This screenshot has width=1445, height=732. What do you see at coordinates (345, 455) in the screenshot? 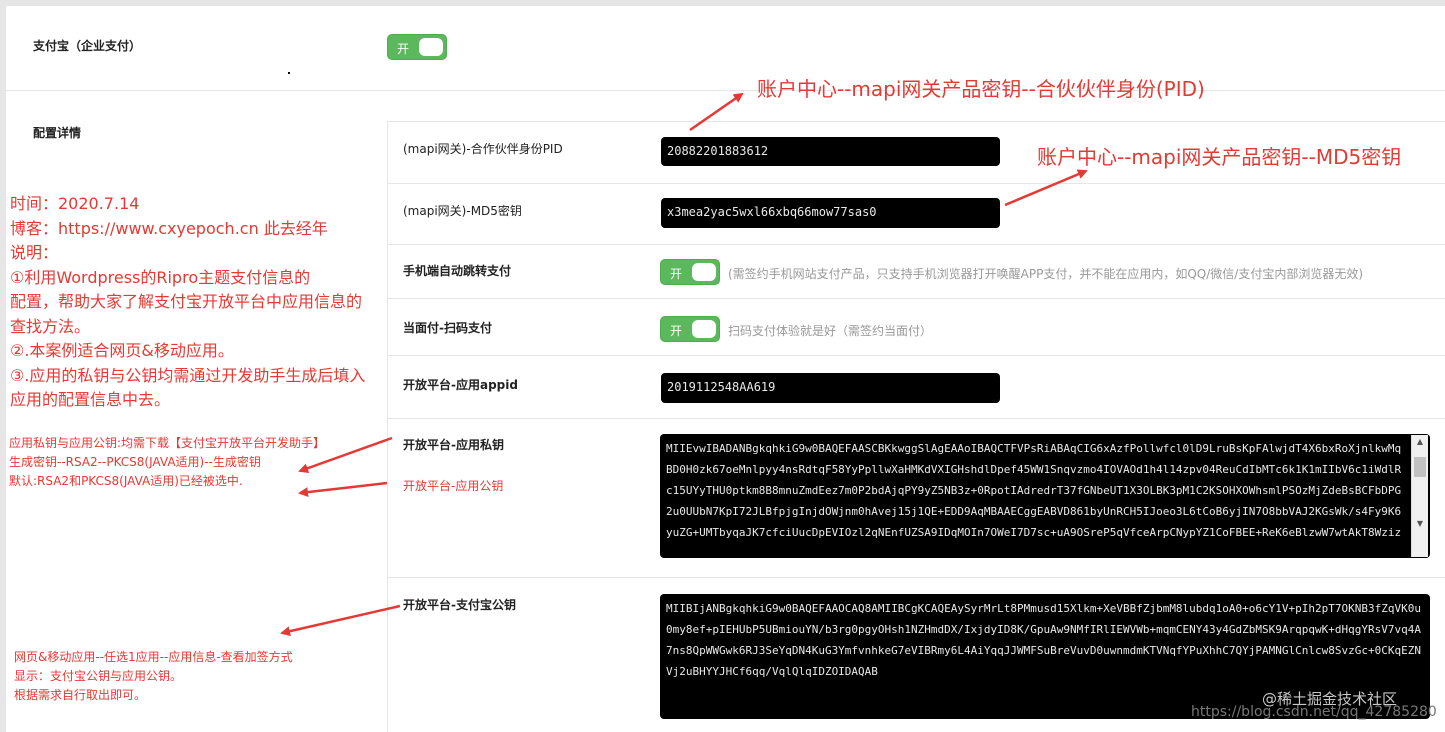
I see `arrow-from-private-key` at bounding box center [345, 455].